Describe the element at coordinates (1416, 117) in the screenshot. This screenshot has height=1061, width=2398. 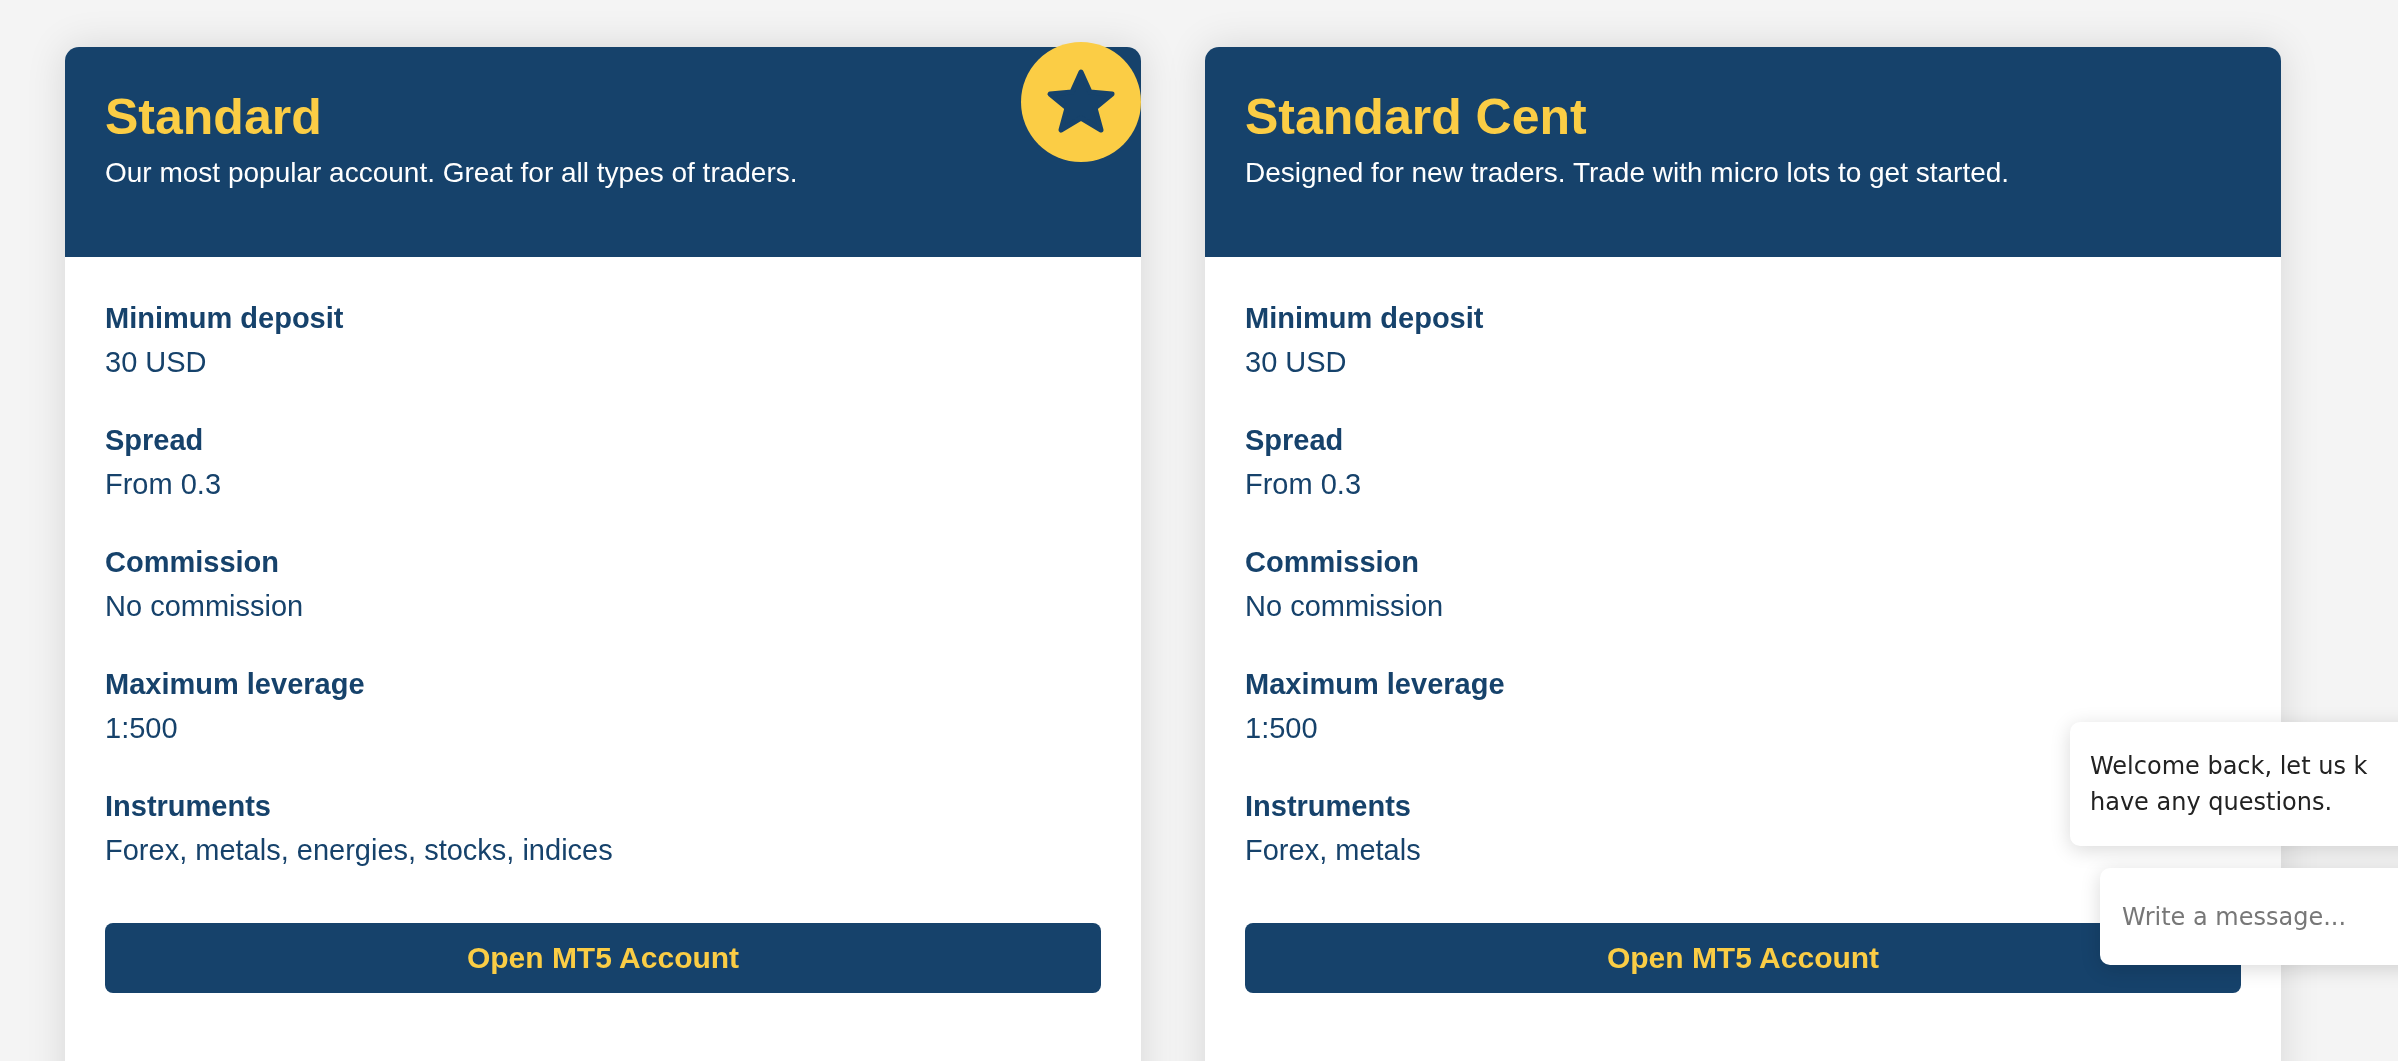
I see `card-title: Standard Cent` at that location.